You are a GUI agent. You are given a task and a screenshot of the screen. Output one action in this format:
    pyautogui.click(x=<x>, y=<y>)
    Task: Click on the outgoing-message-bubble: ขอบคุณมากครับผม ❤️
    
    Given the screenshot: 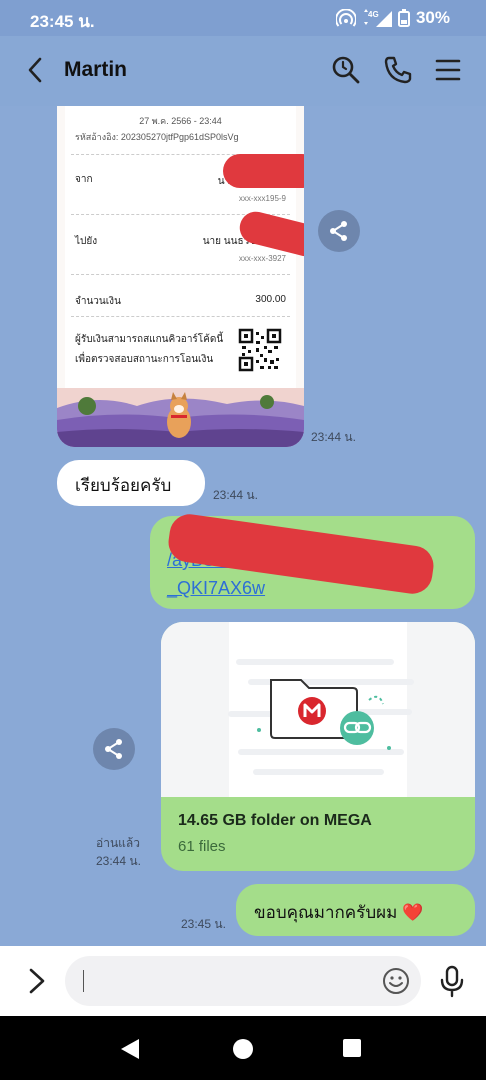 What is the action you would take?
    pyautogui.click(x=355, y=910)
    